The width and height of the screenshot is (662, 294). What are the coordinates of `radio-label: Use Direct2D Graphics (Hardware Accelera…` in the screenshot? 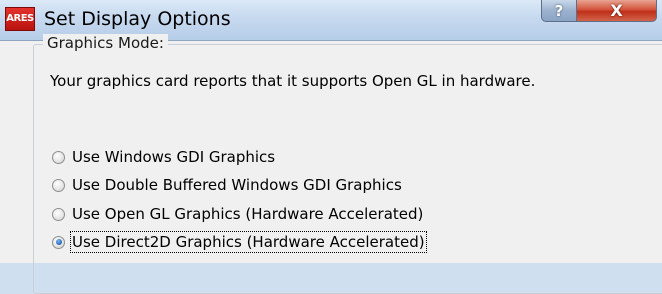 It's located at (248, 242).